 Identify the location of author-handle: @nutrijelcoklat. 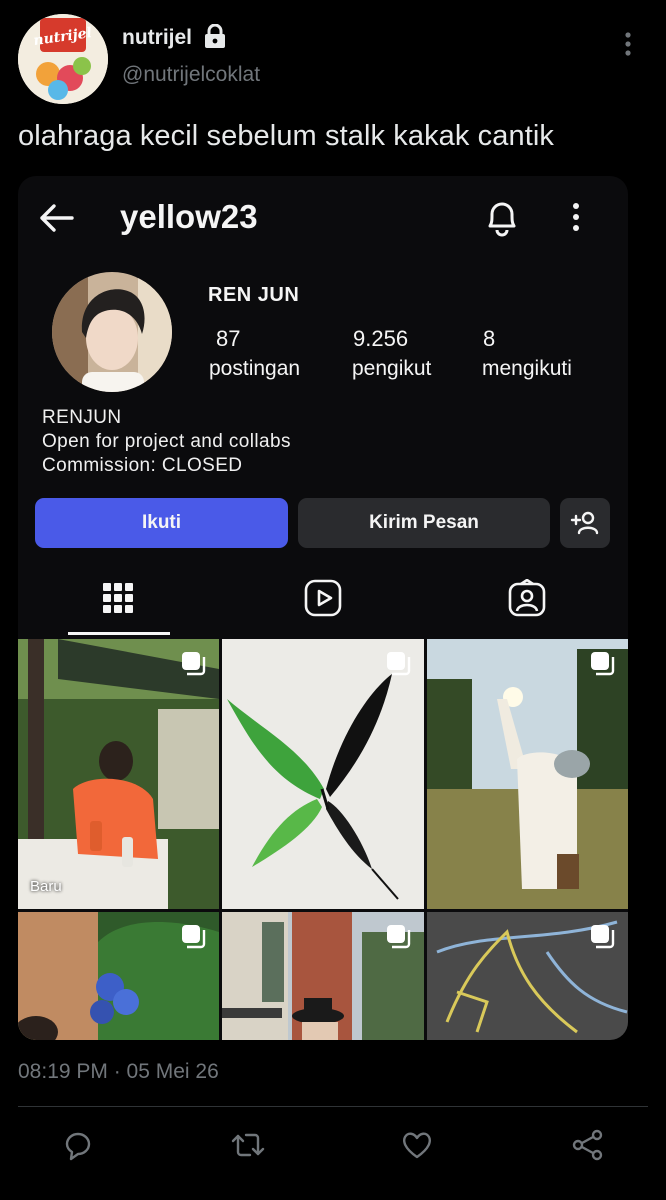
(191, 75).